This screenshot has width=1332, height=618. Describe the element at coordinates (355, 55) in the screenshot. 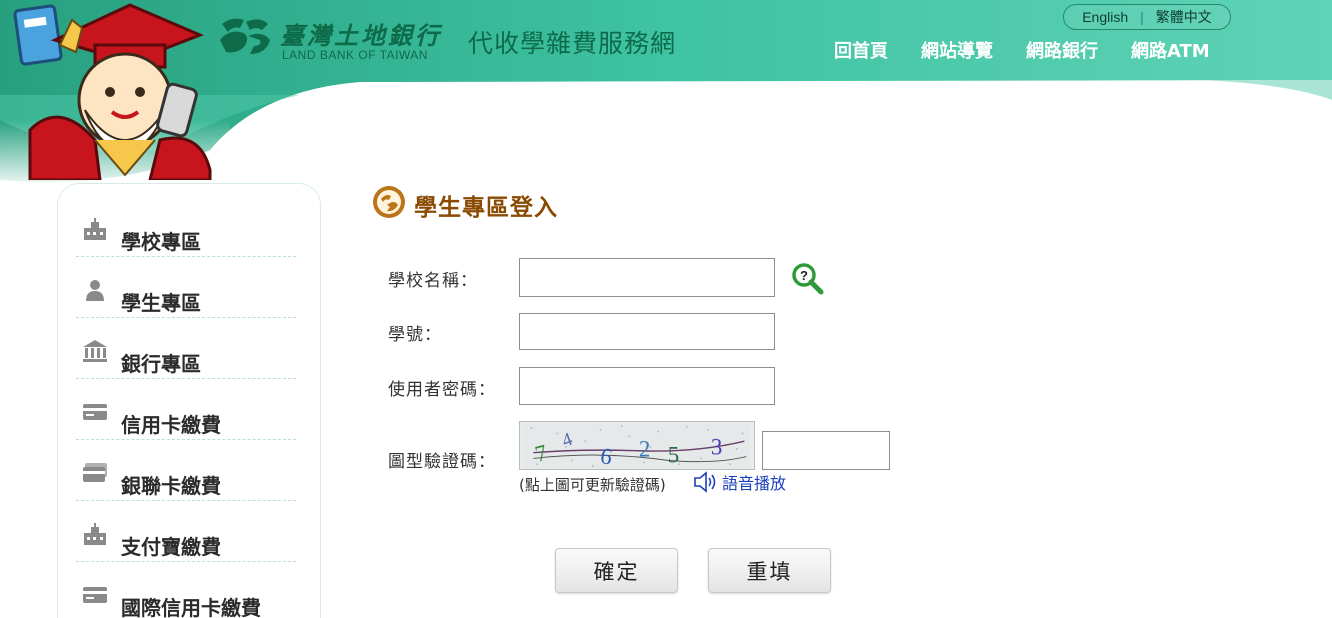

I see `bank-name-english: LAND BANK OF TAIWAN` at that location.